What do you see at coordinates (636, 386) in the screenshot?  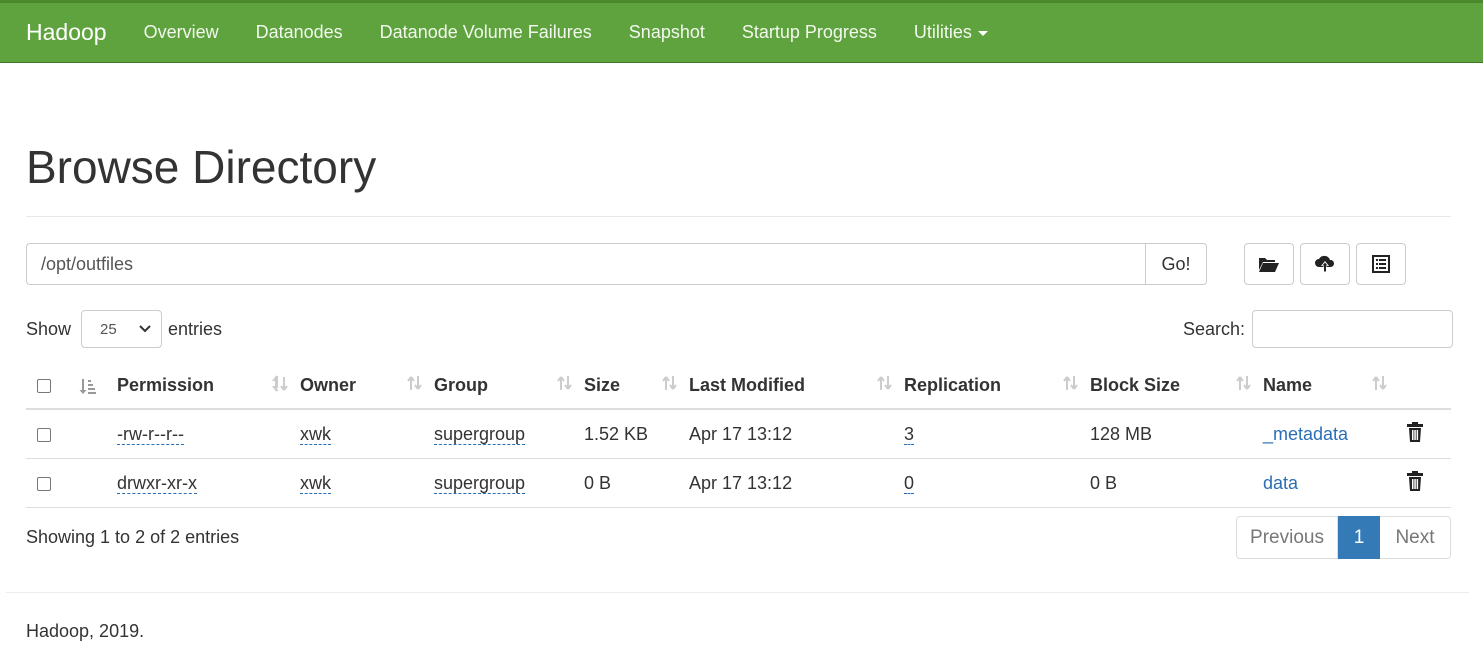 I see `col-size: Size` at bounding box center [636, 386].